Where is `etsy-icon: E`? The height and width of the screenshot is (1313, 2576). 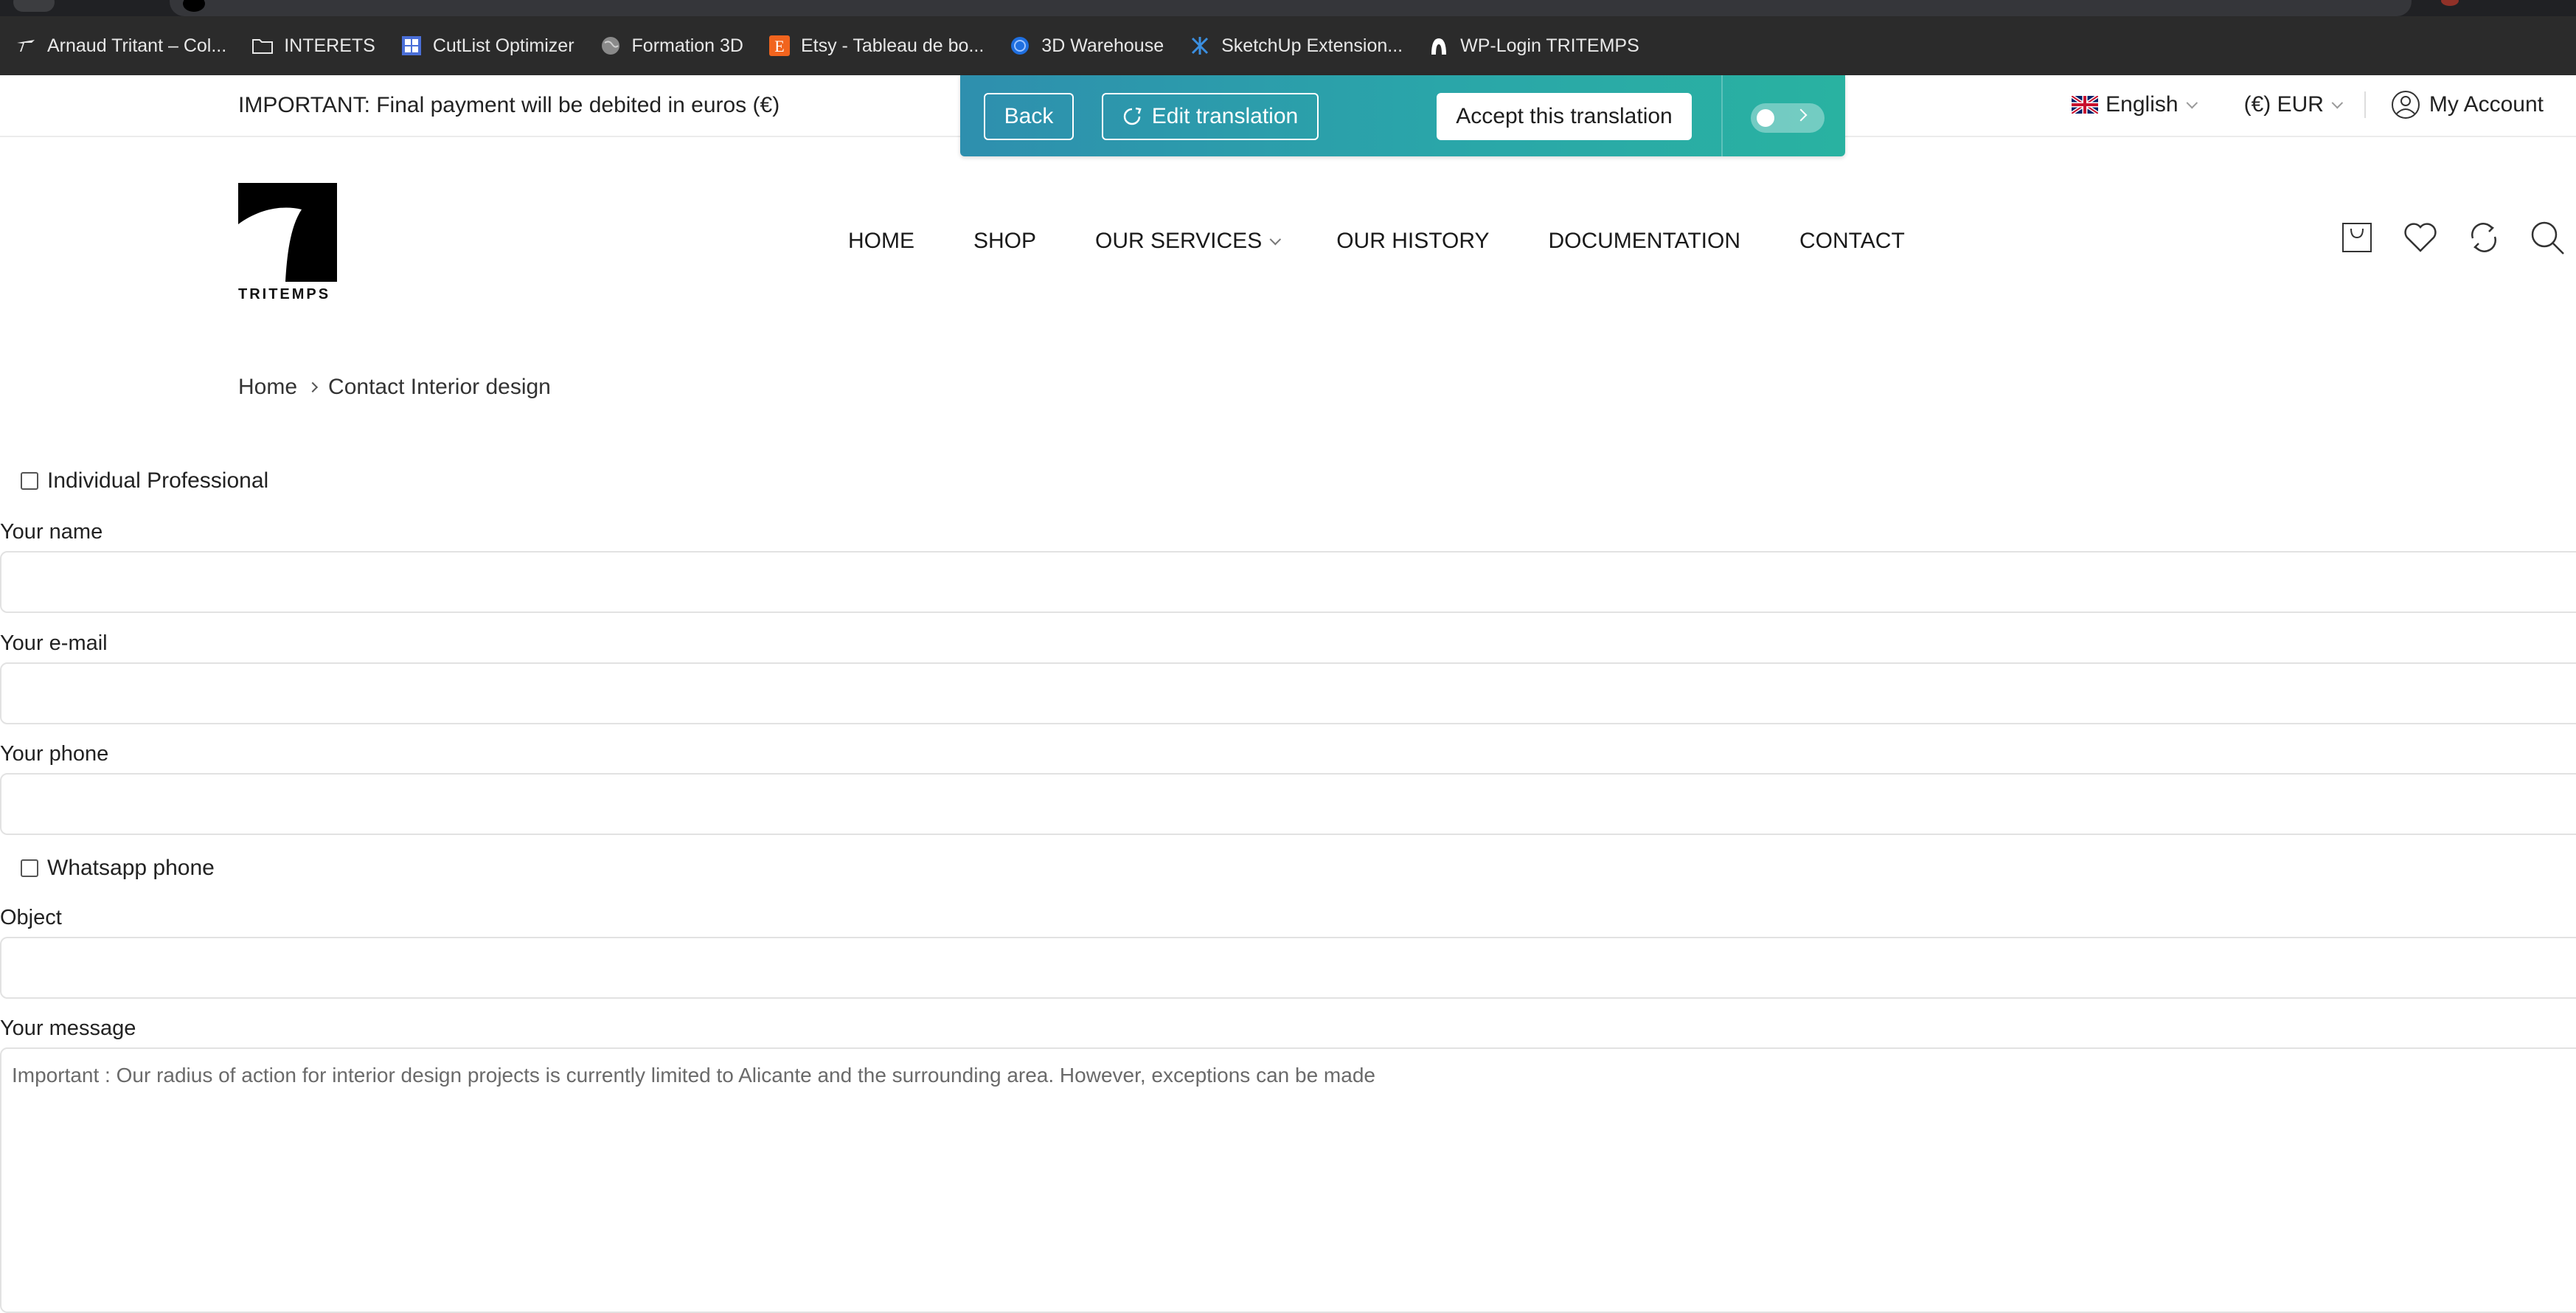 etsy-icon: E is located at coordinates (779, 46).